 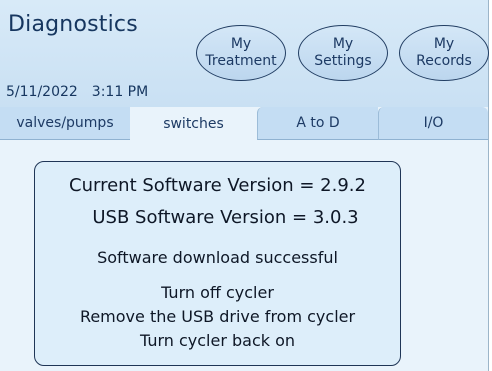 What do you see at coordinates (42, 92) in the screenshot?
I see `date-label: 5/11/2022` at bounding box center [42, 92].